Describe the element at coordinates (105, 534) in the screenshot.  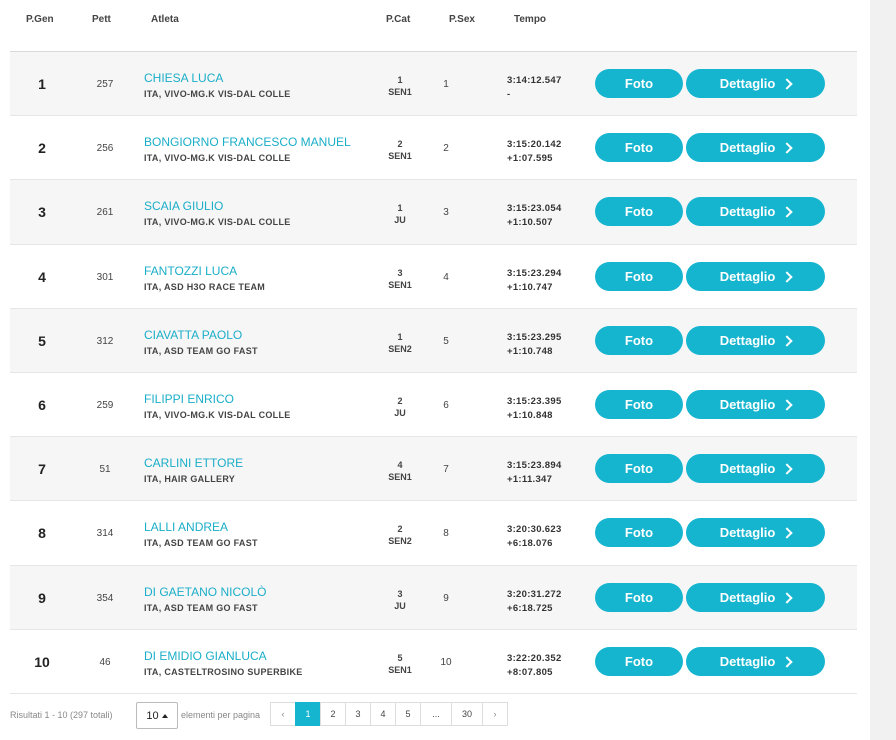
I see `bib-number: 314` at that location.